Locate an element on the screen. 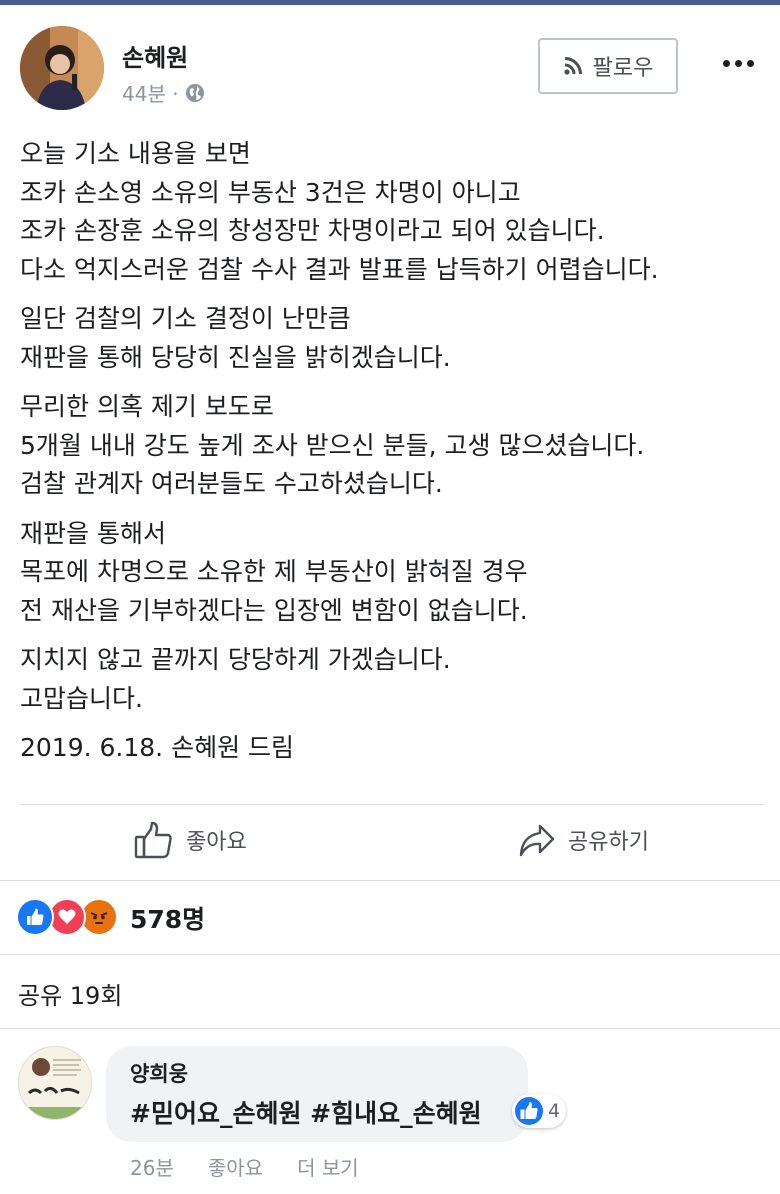  comment-time: 26분 is located at coordinates (152, 1166).